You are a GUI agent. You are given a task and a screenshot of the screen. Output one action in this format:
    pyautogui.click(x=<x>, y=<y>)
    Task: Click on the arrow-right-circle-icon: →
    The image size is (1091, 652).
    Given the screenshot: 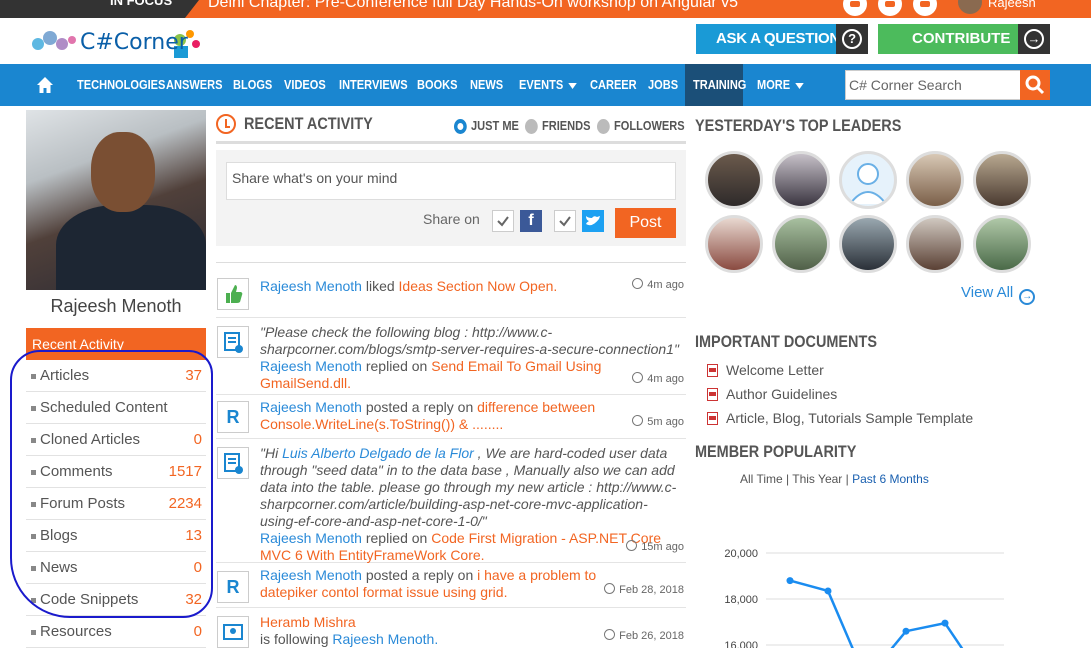 What is the action you would take?
    pyautogui.click(x=1027, y=297)
    